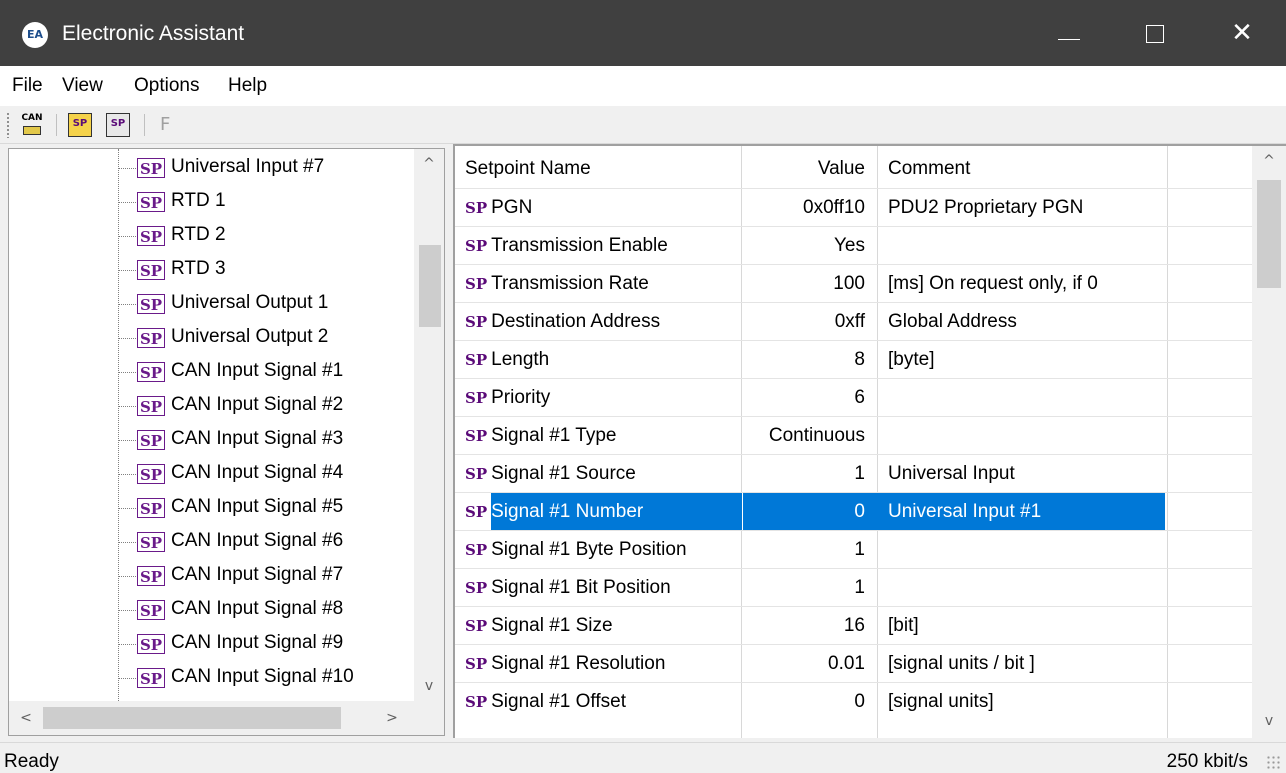 Image resolution: width=1286 pixels, height=773 pixels. I want to click on tree-item: SP CAN Input Signal #3, so click(211, 440).